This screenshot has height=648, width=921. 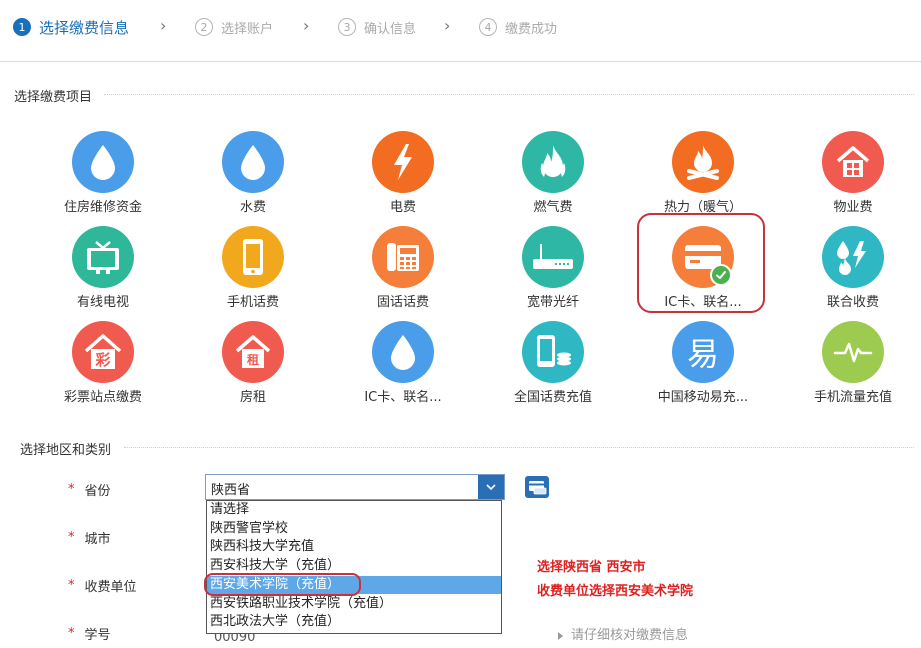 I want to click on annotation-line-1: 选择陕西省 西安市, so click(x=591, y=567).